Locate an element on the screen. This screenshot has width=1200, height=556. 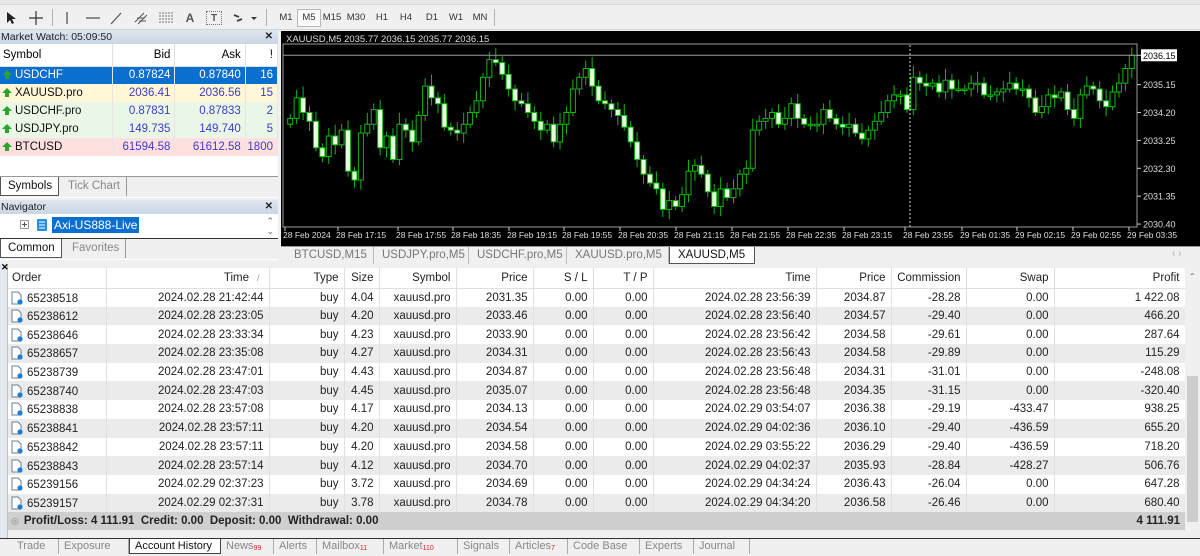
tab-favorites: Favorites is located at coordinates (96, 248).